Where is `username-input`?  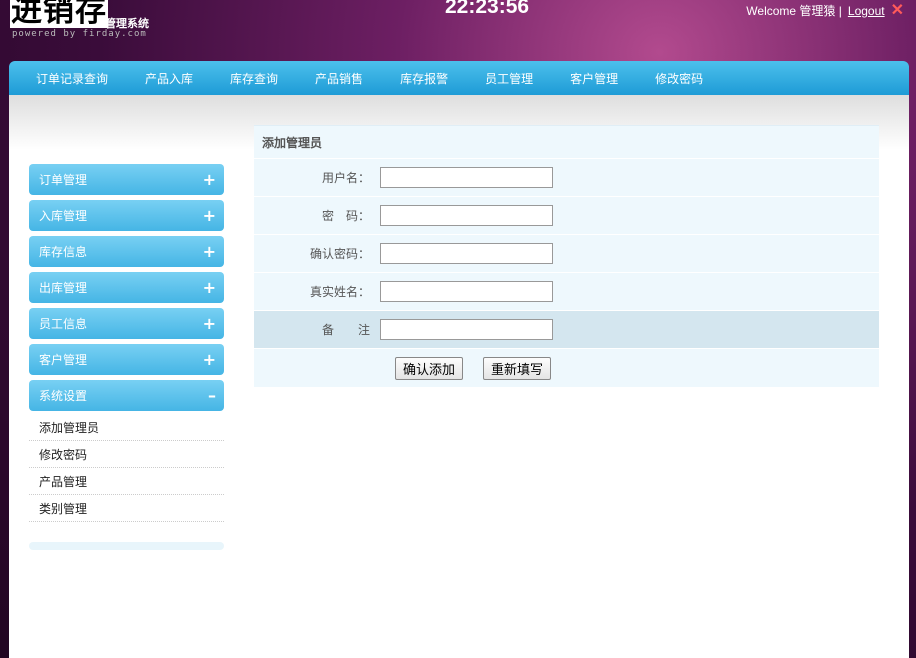
username-input is located at coordinates (466, 177).